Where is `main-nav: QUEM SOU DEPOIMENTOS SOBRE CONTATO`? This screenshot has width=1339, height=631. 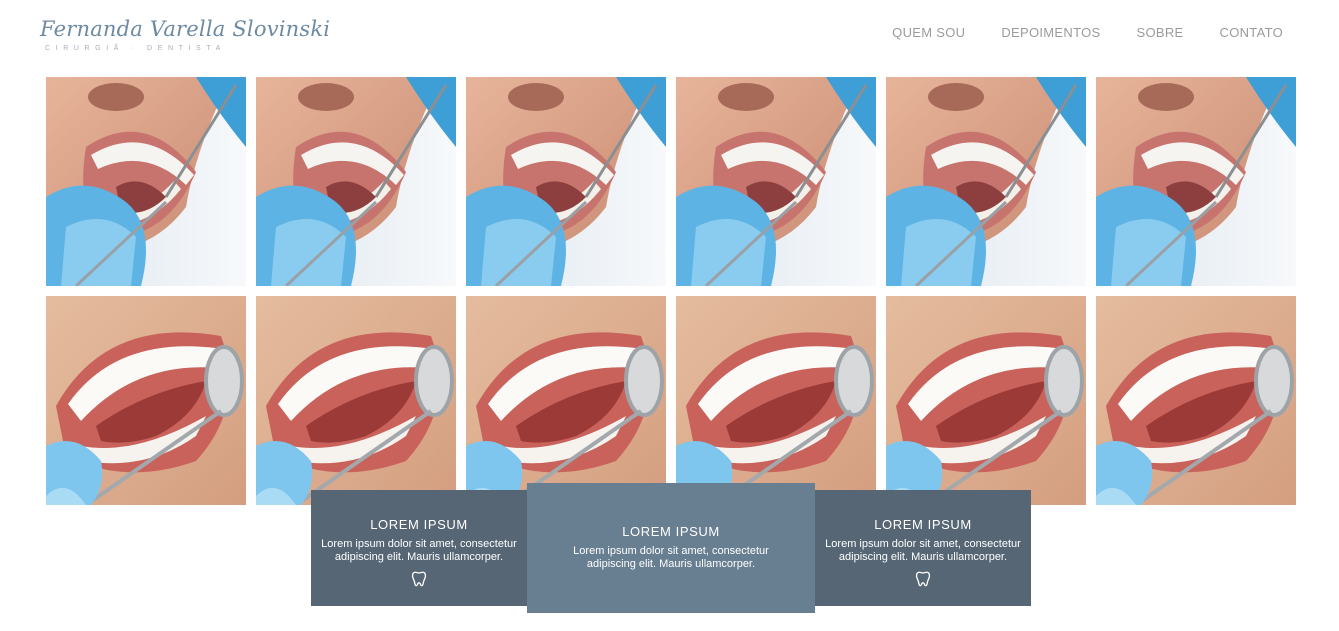 main-nav: QUEM SOU DEPOIMENTOS SOBRE CONTATO is located at coordinates (1087, 32).